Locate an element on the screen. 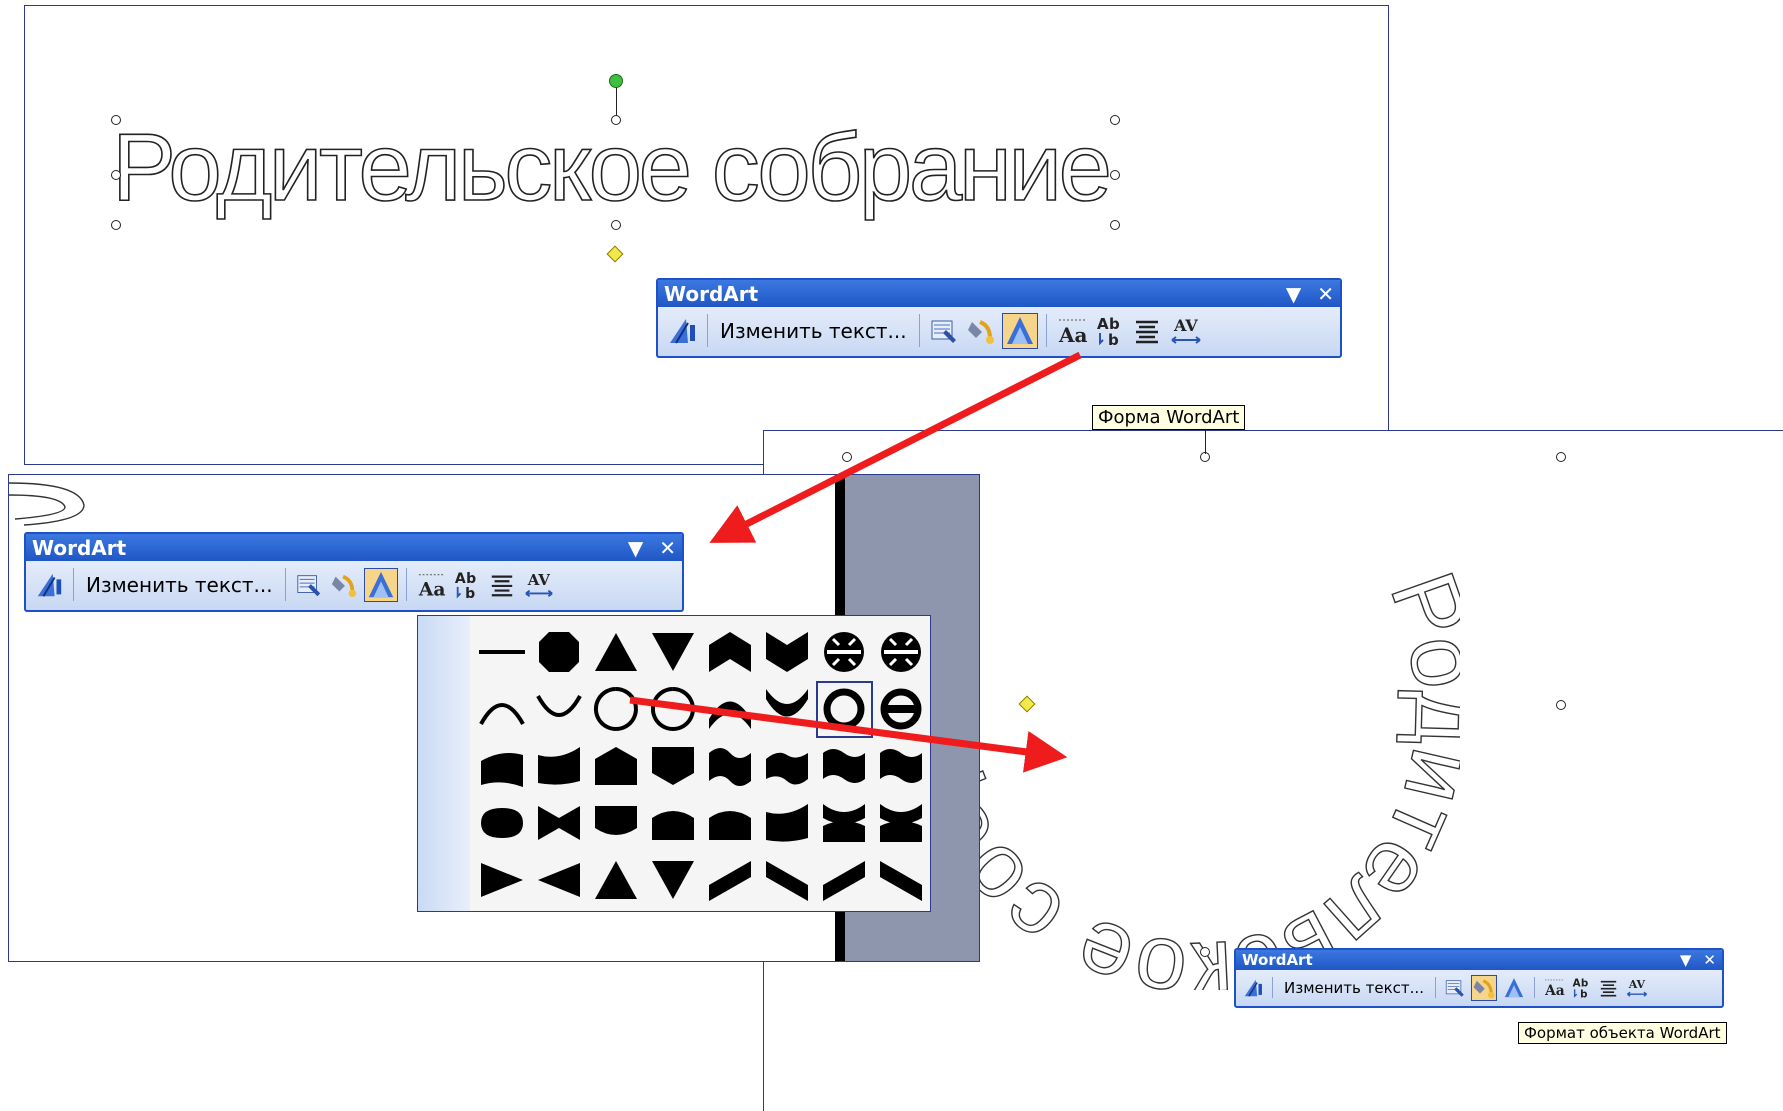 The image size is (1783, 1111). gallery-shape-chevDn is located at coordinates (787, 652).